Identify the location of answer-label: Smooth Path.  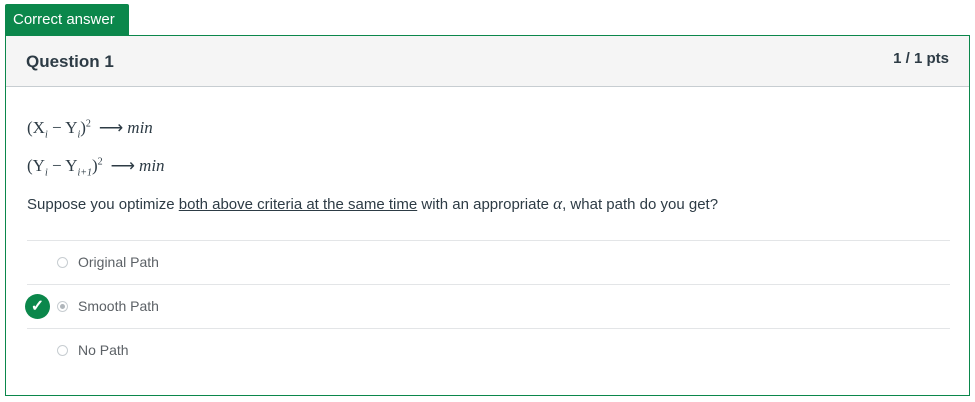
(118, 306).